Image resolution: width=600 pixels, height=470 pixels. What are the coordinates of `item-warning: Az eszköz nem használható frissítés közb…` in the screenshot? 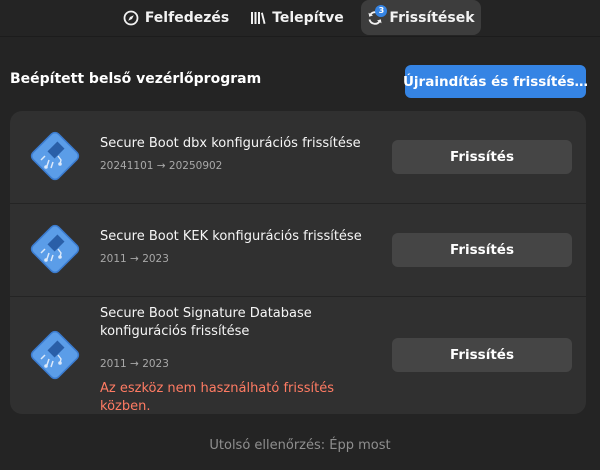 It's located at (217, 397).